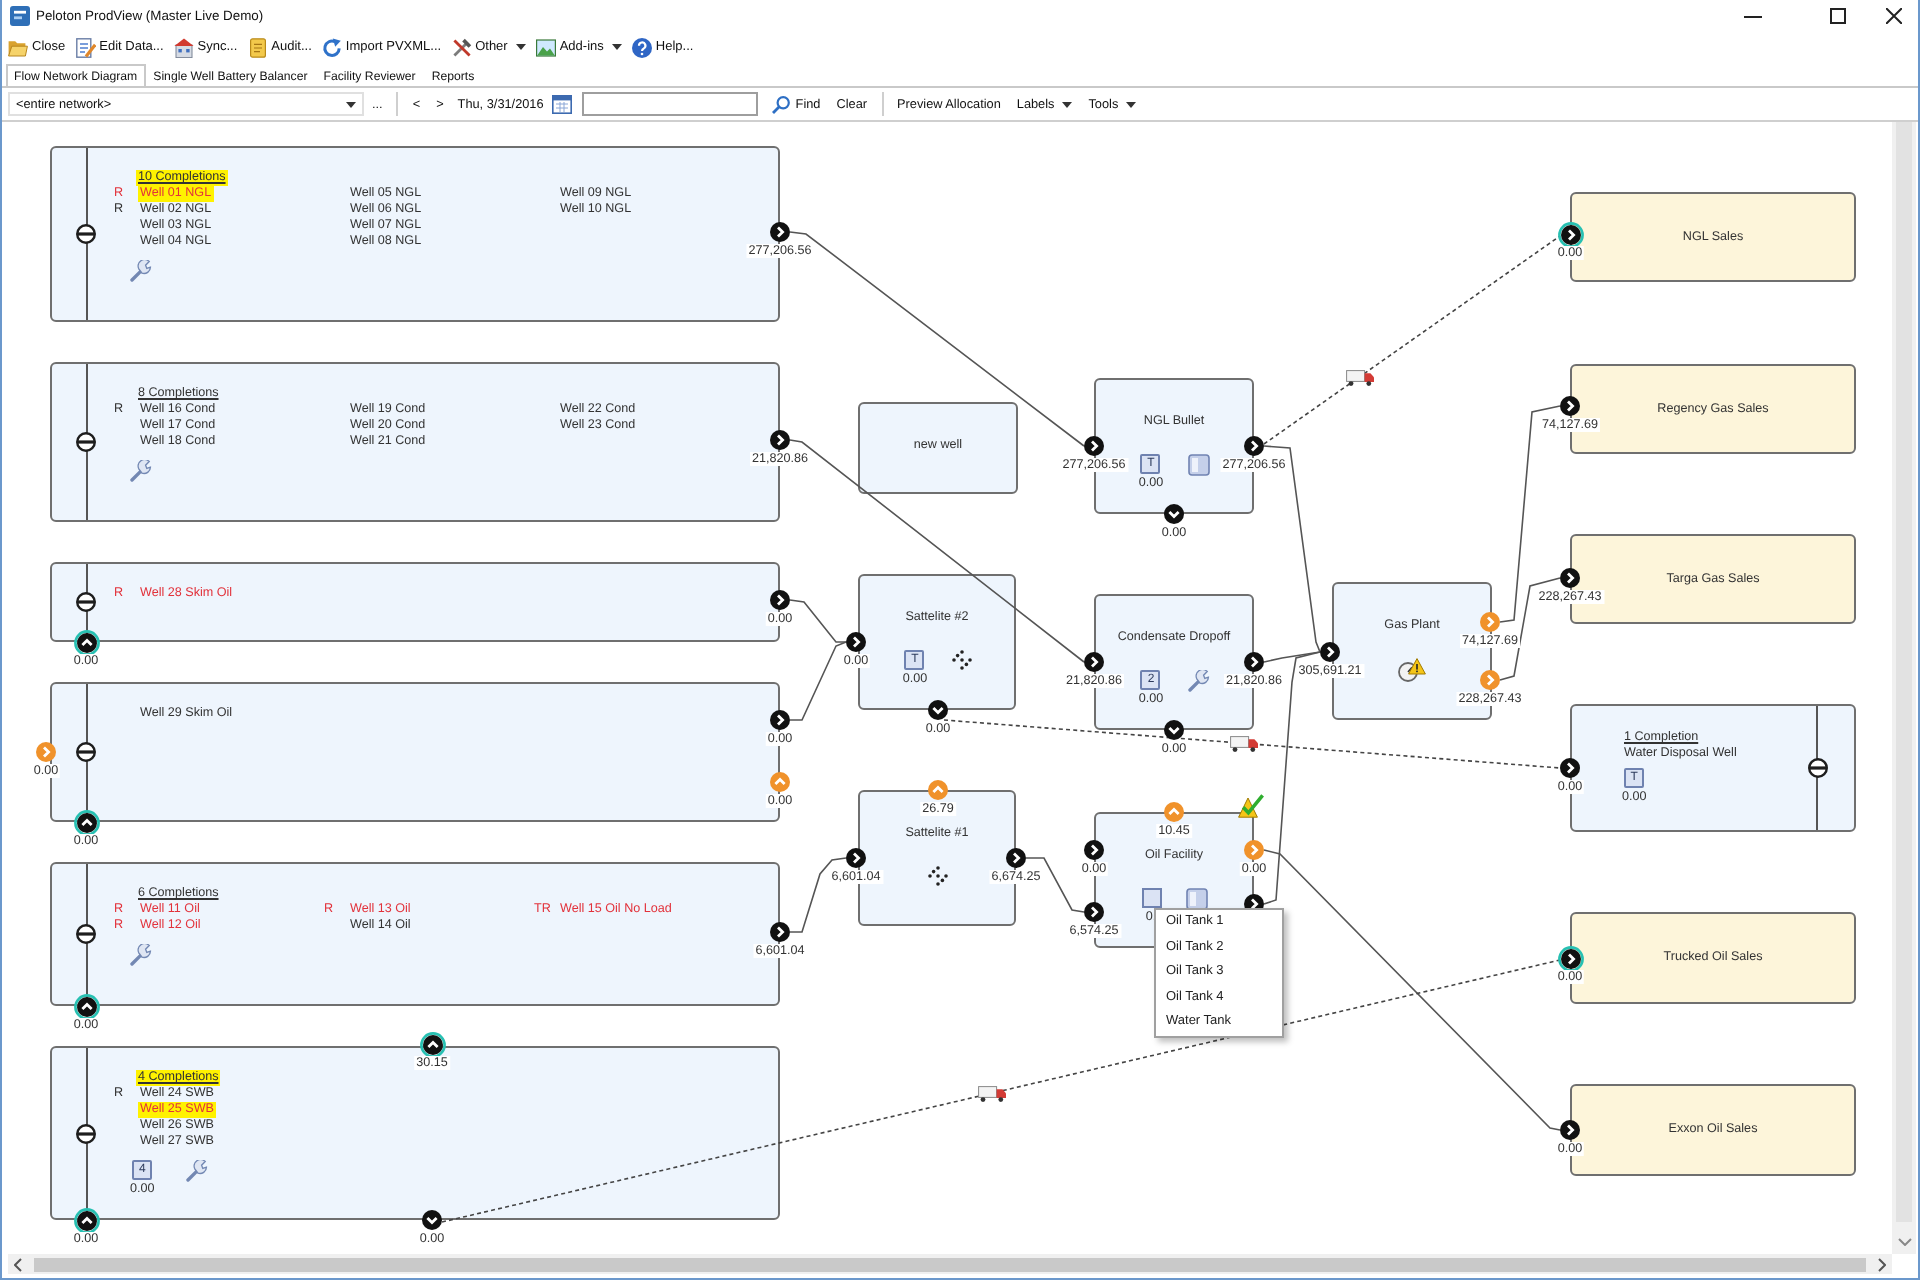 The height and width of the screenshot is (1280, 1920). Describe the element at coordinates (1882, 1264) in the screenshot. I see `scroll-right-icon` at that location.